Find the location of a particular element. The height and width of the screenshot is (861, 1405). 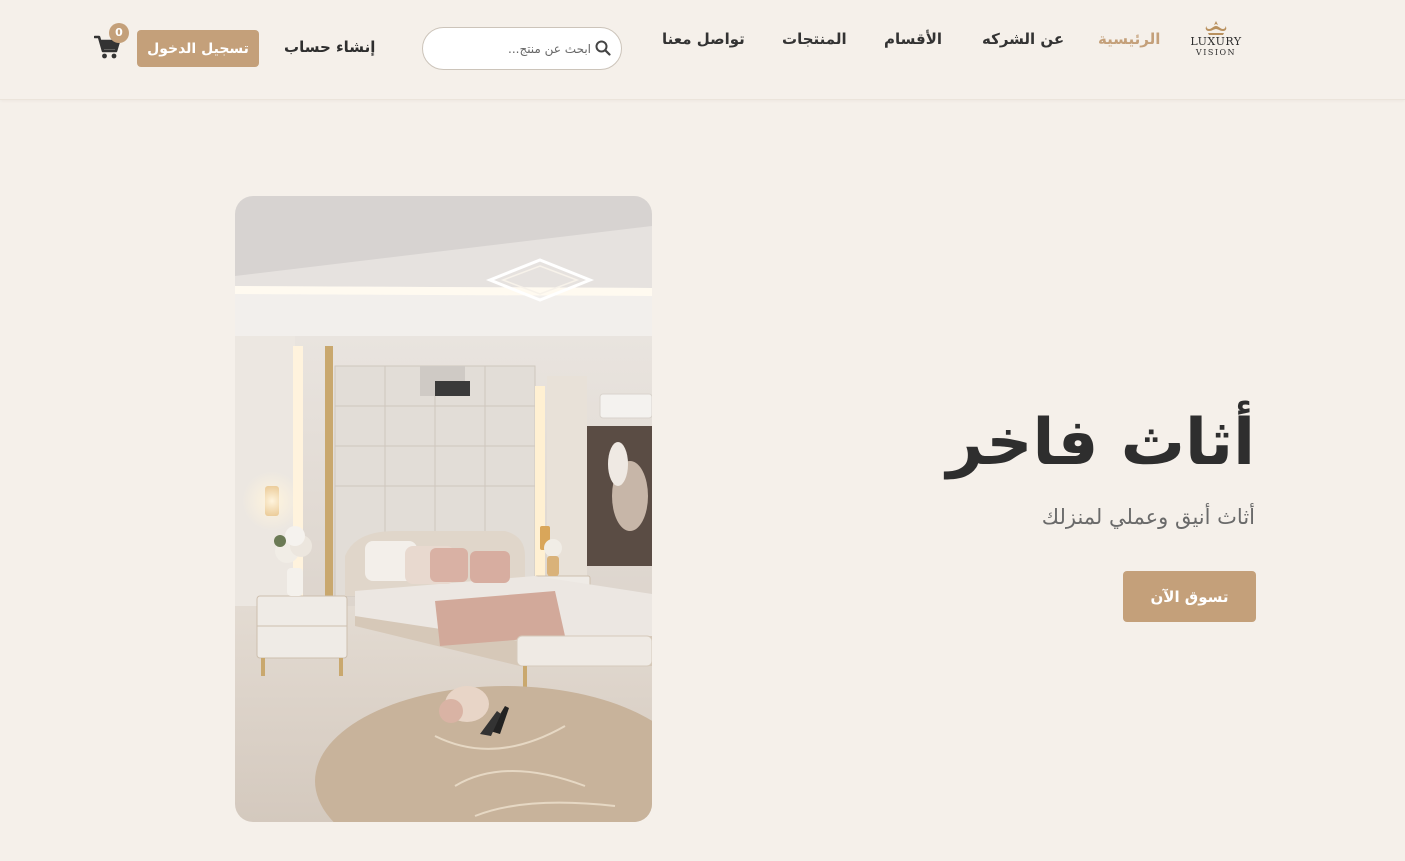

nav-item-products: المنتجات is located at coordinates (814, 39).